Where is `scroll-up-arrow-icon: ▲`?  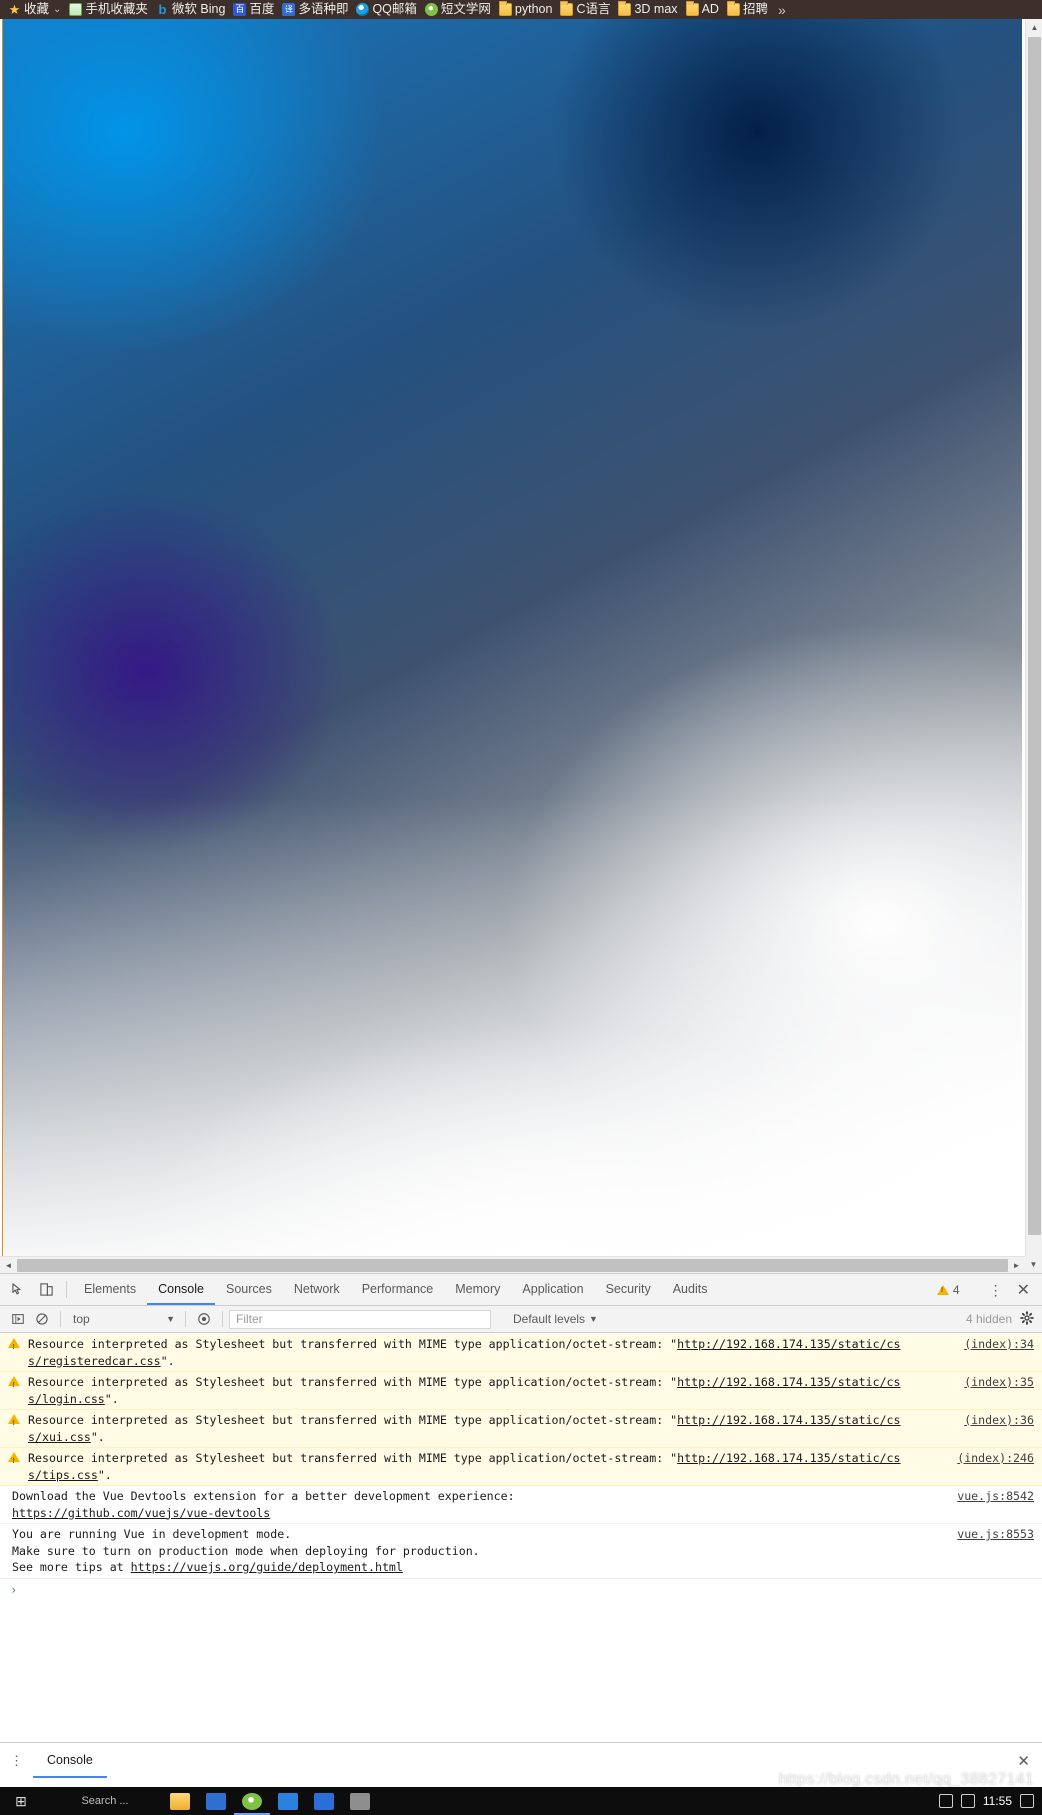 scroll-up-arrow-icon: ▲ is located at coordinates (1034, 27).